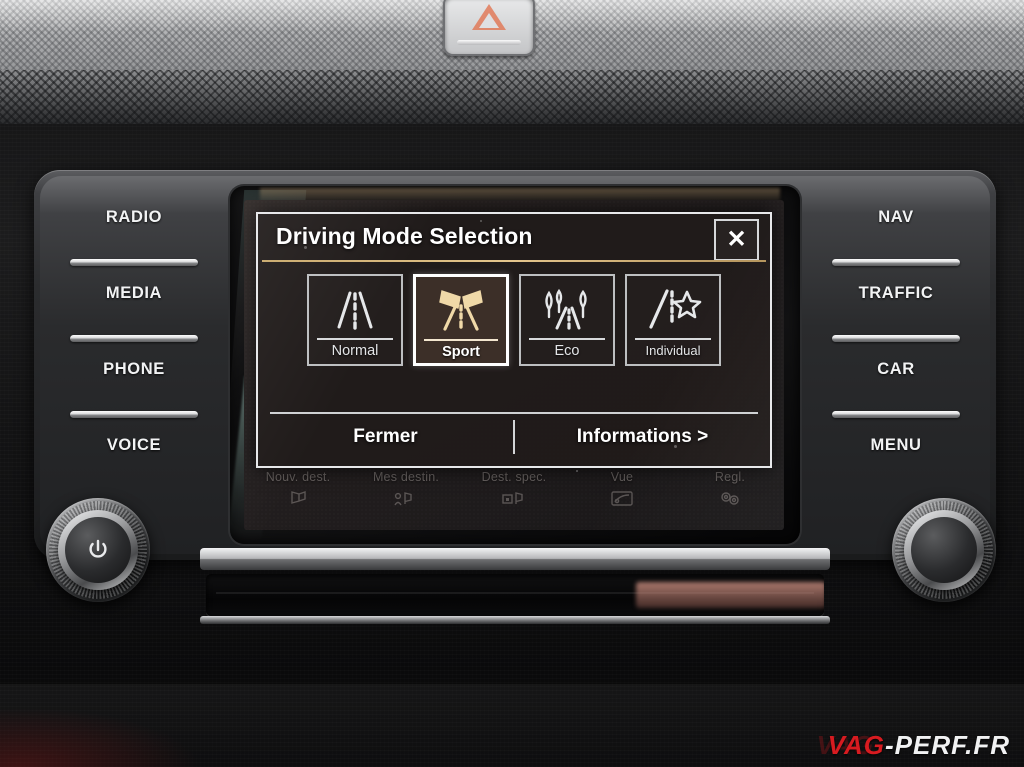 This screenshot has width=1024, height=767. I want to click on close-icon: ✕, so click(736, 239).